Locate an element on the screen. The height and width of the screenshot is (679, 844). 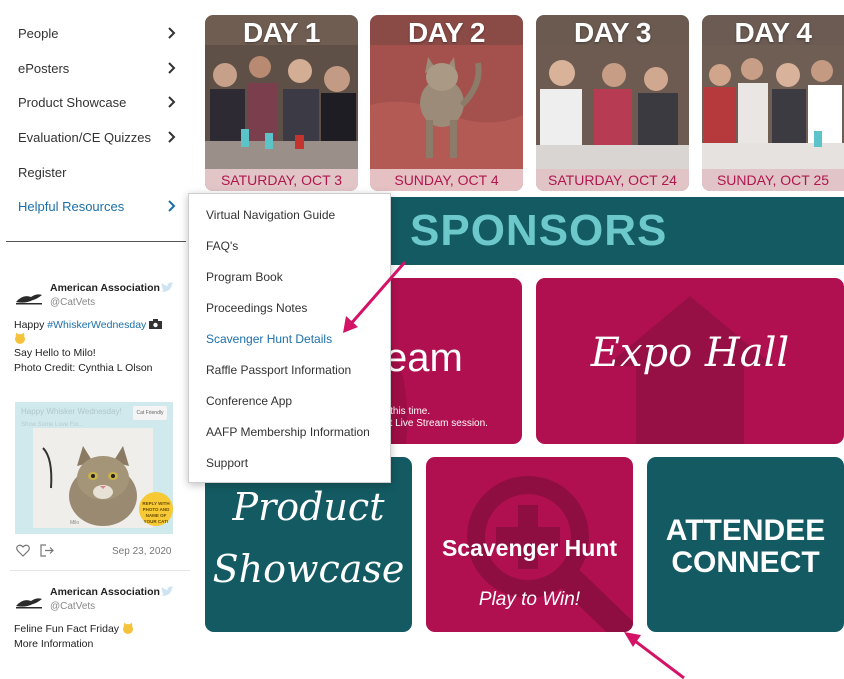
menu-item-scavenger-hunt-details: Scavenger Hunt Details is located at coordinates (289, 339).